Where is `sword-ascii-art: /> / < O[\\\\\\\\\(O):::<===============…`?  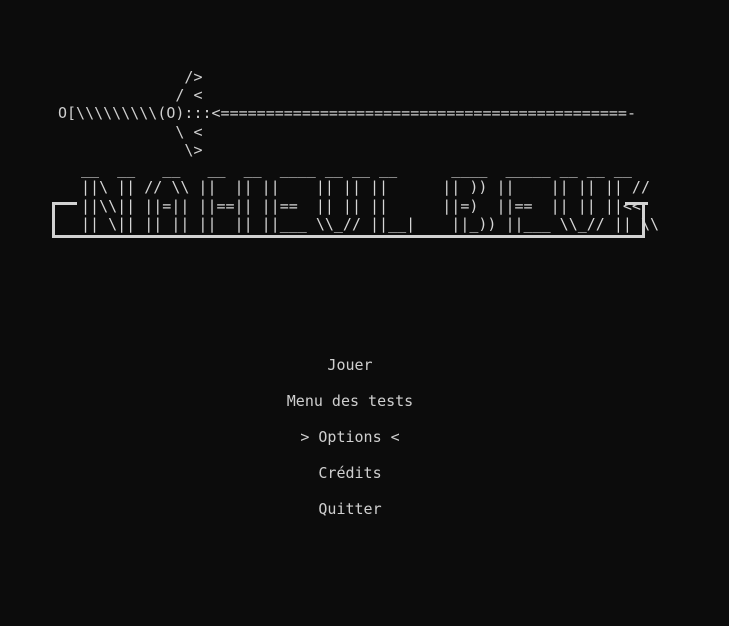
sword-ascii-art: /> / < O[\\\\\\\\\(O):::<===============… is located at coordinates (347, 113).